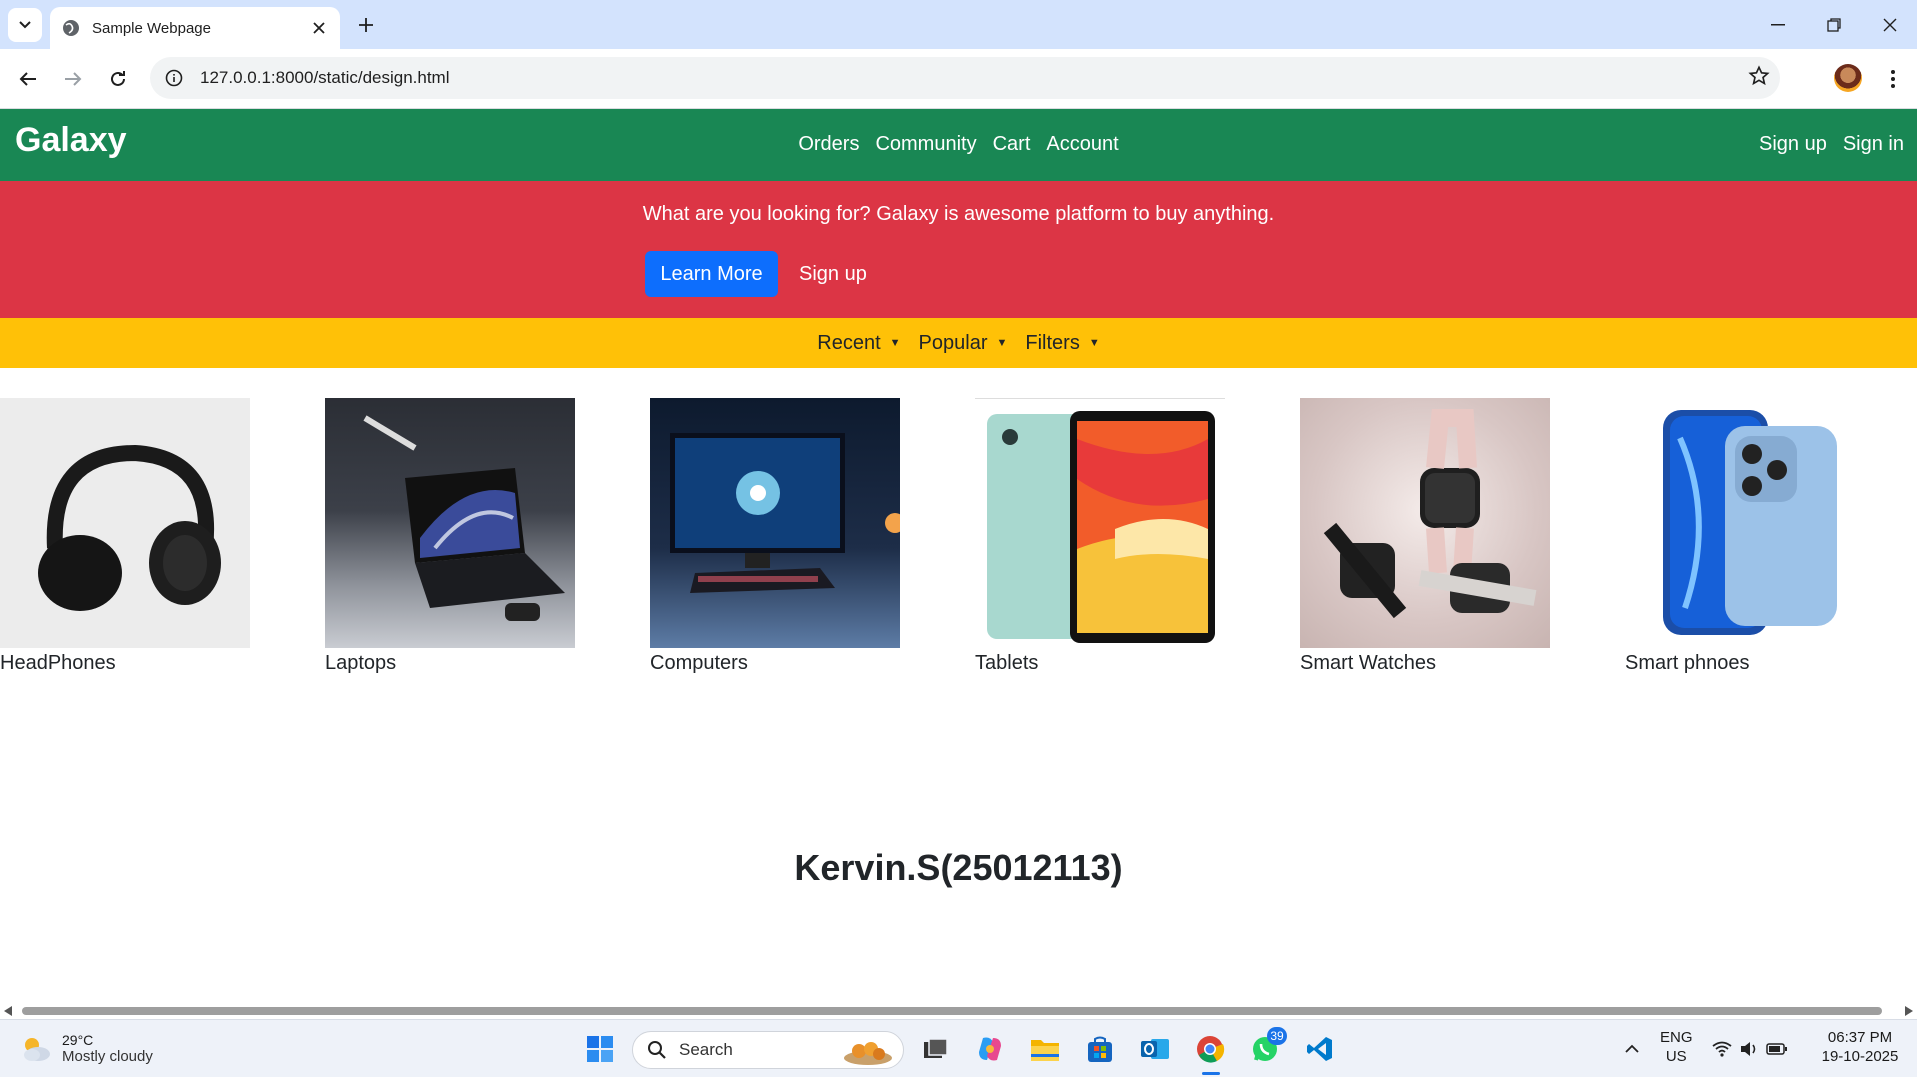 The height and width of the screenshot is (1077, 1917). I want to click on chrome-icon, so click(1210, 1052).